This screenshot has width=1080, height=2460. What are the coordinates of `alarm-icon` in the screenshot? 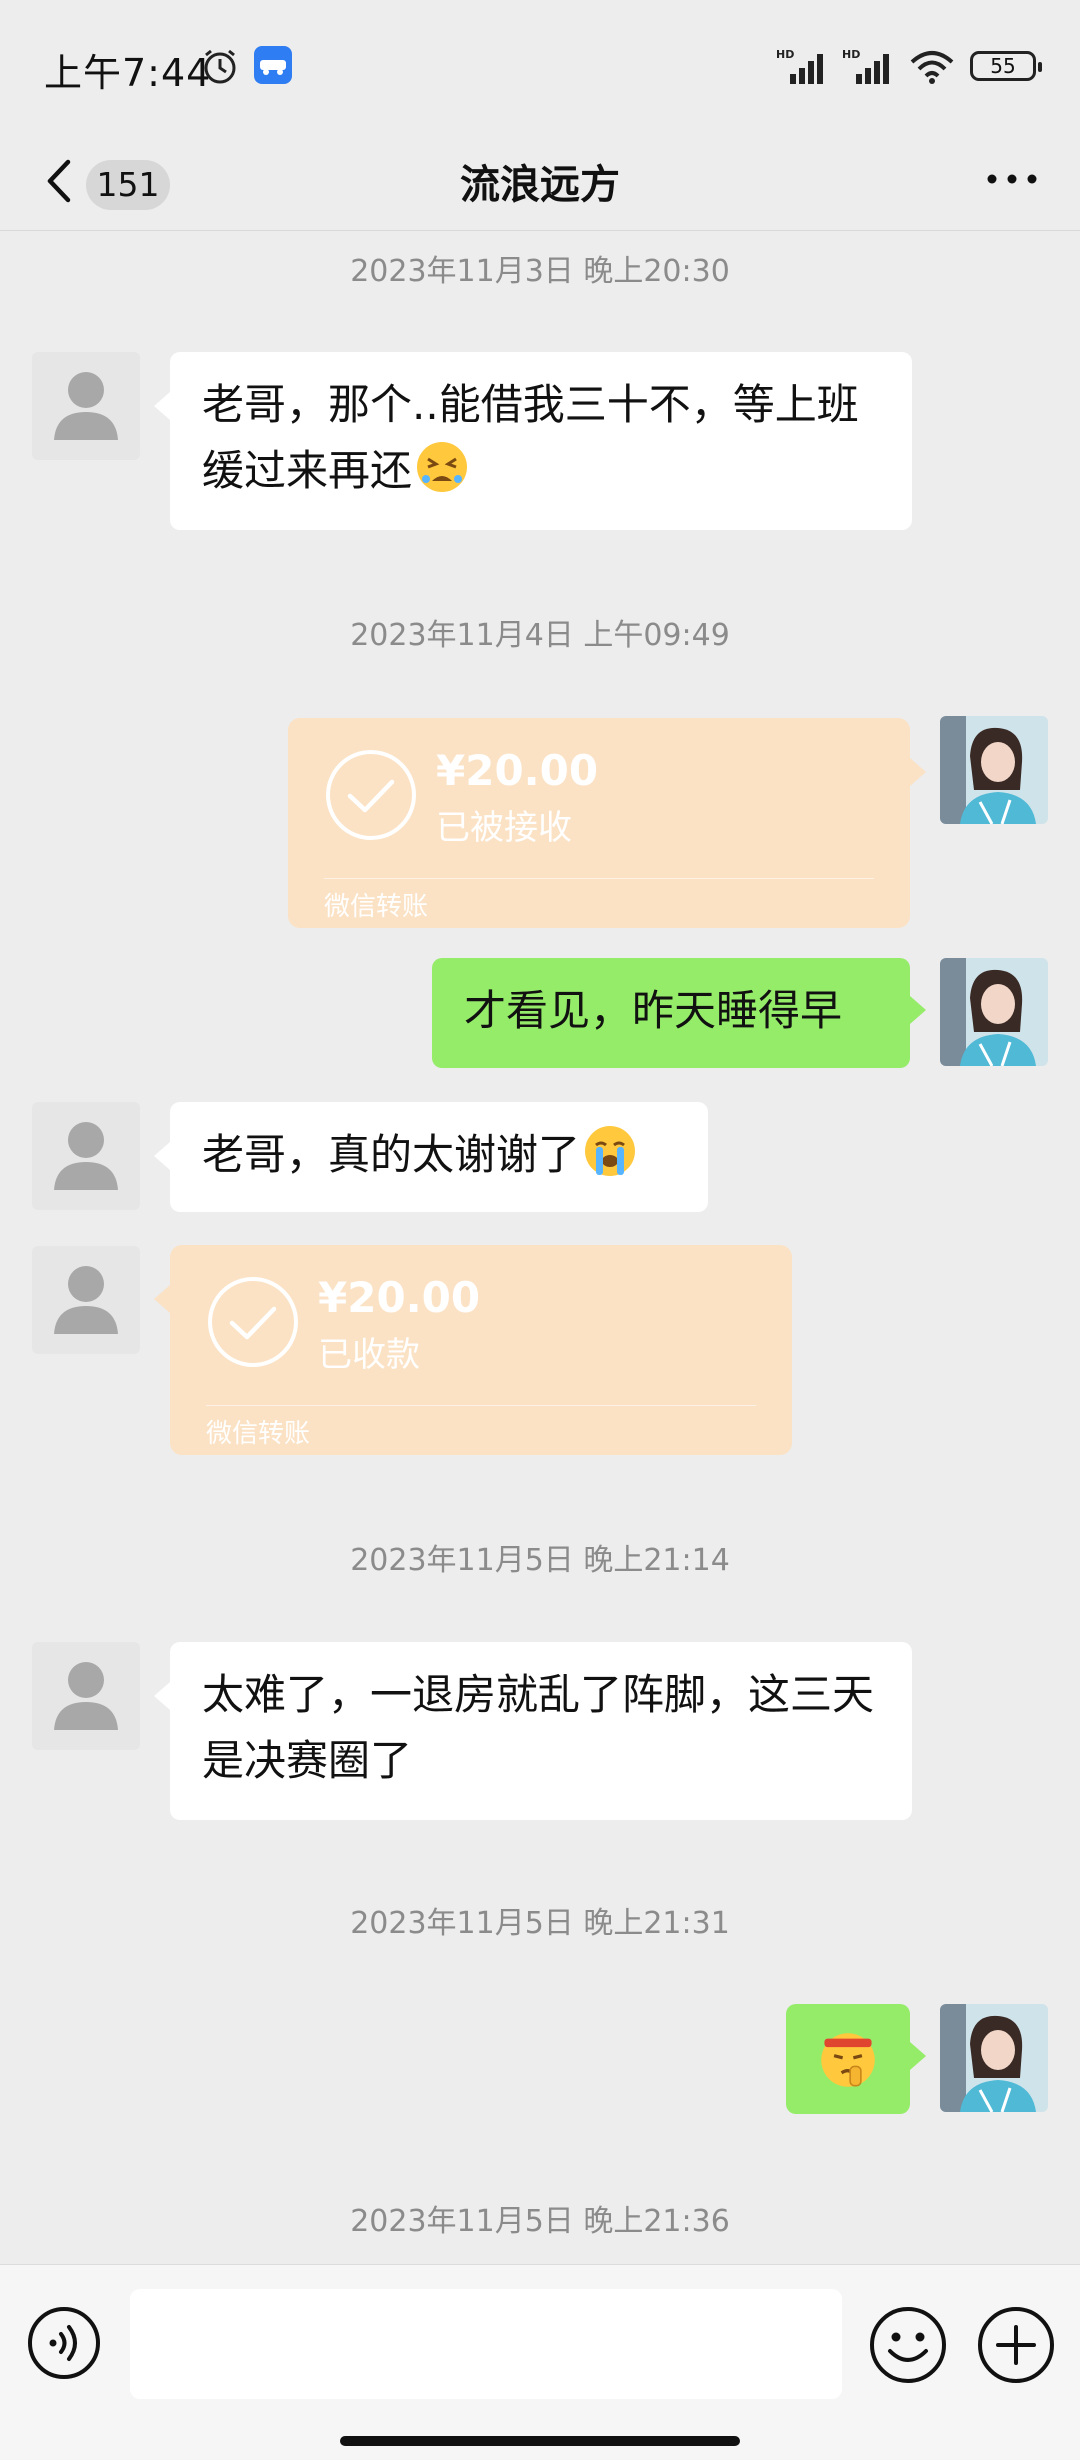 It's located at (220, 66).